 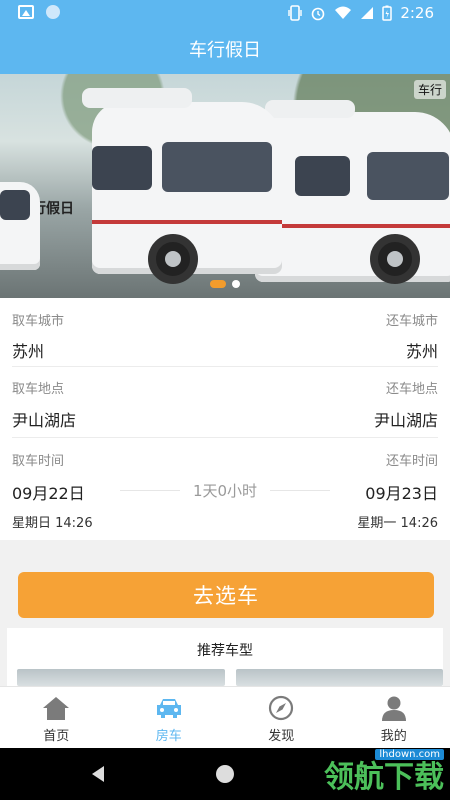 I want to click on compass-icon, so click(x=281, y=708).